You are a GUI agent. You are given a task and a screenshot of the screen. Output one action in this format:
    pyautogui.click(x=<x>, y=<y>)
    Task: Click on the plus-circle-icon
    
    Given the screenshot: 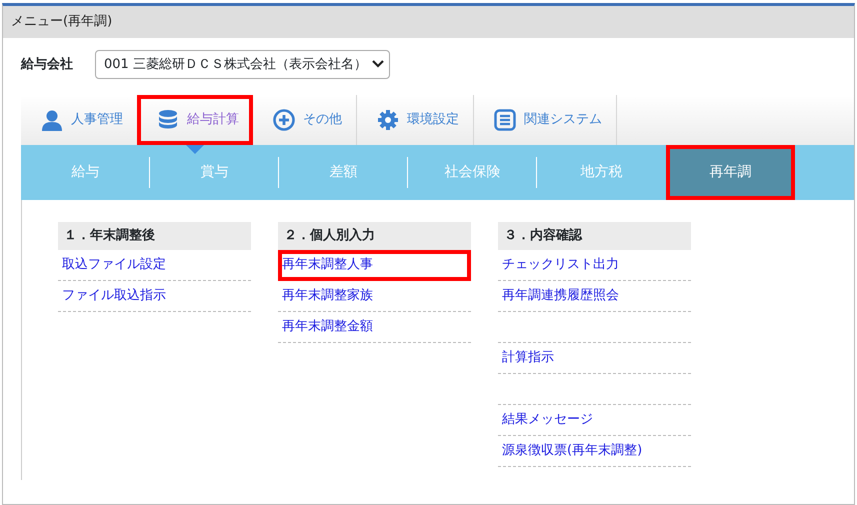 What is the action you would take?
    pyautogui.click(x=284, y=120)
    